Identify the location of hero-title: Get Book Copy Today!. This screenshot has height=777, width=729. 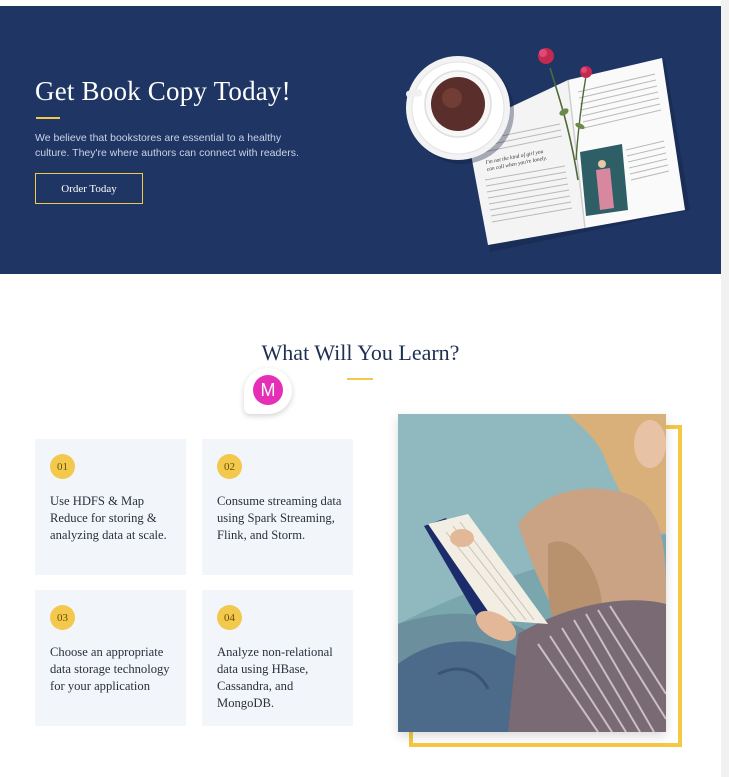
(163, 91).